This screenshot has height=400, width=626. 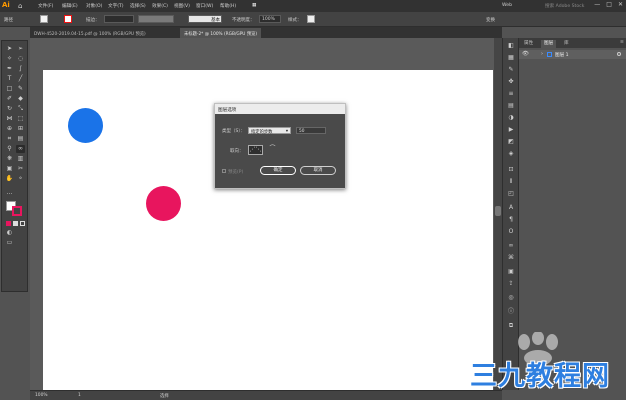 What do you see at coordinates (564, 6) in the screenshot?
I see `stock-search-input: 搜索 Adobe Stock` at bounding box center [564, 6].